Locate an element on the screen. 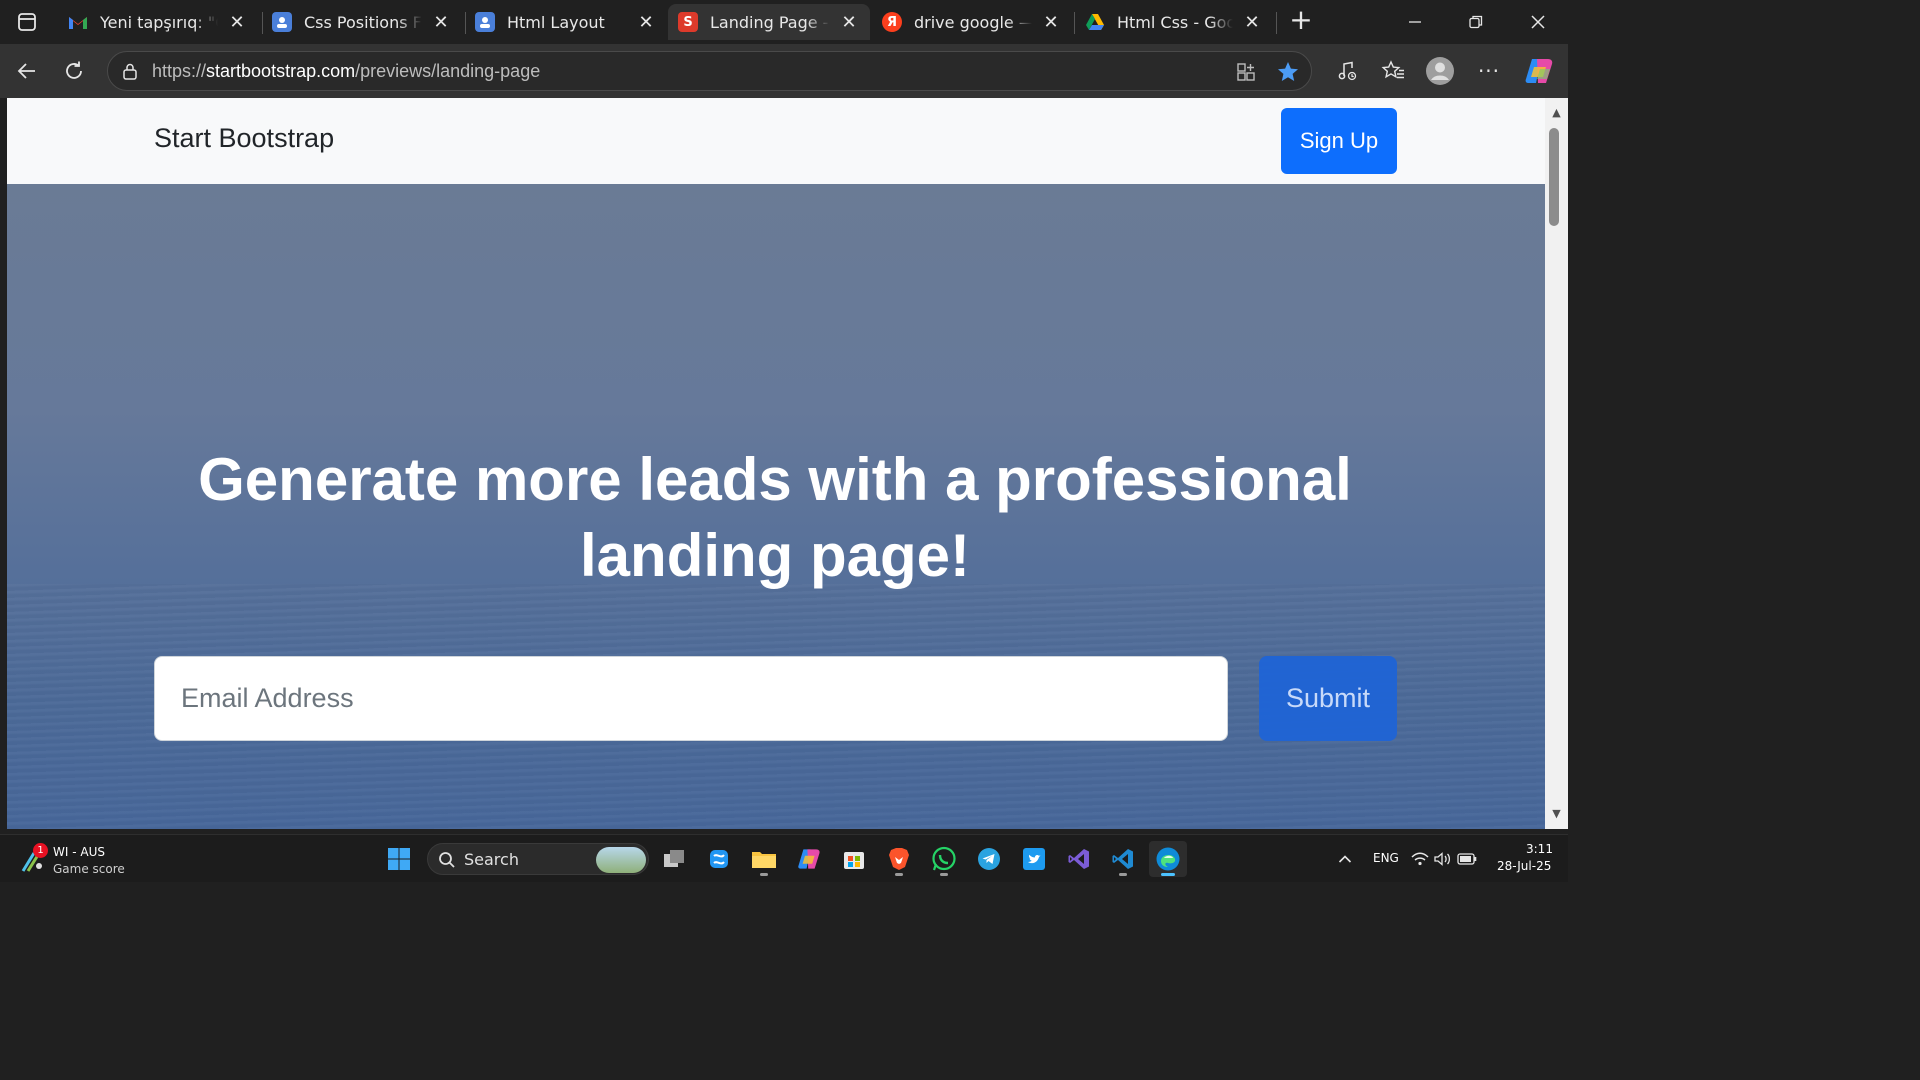 The height and width of the screenshot is (1080, 1920). whatsapp-icon is located at coordinates (944, 858).